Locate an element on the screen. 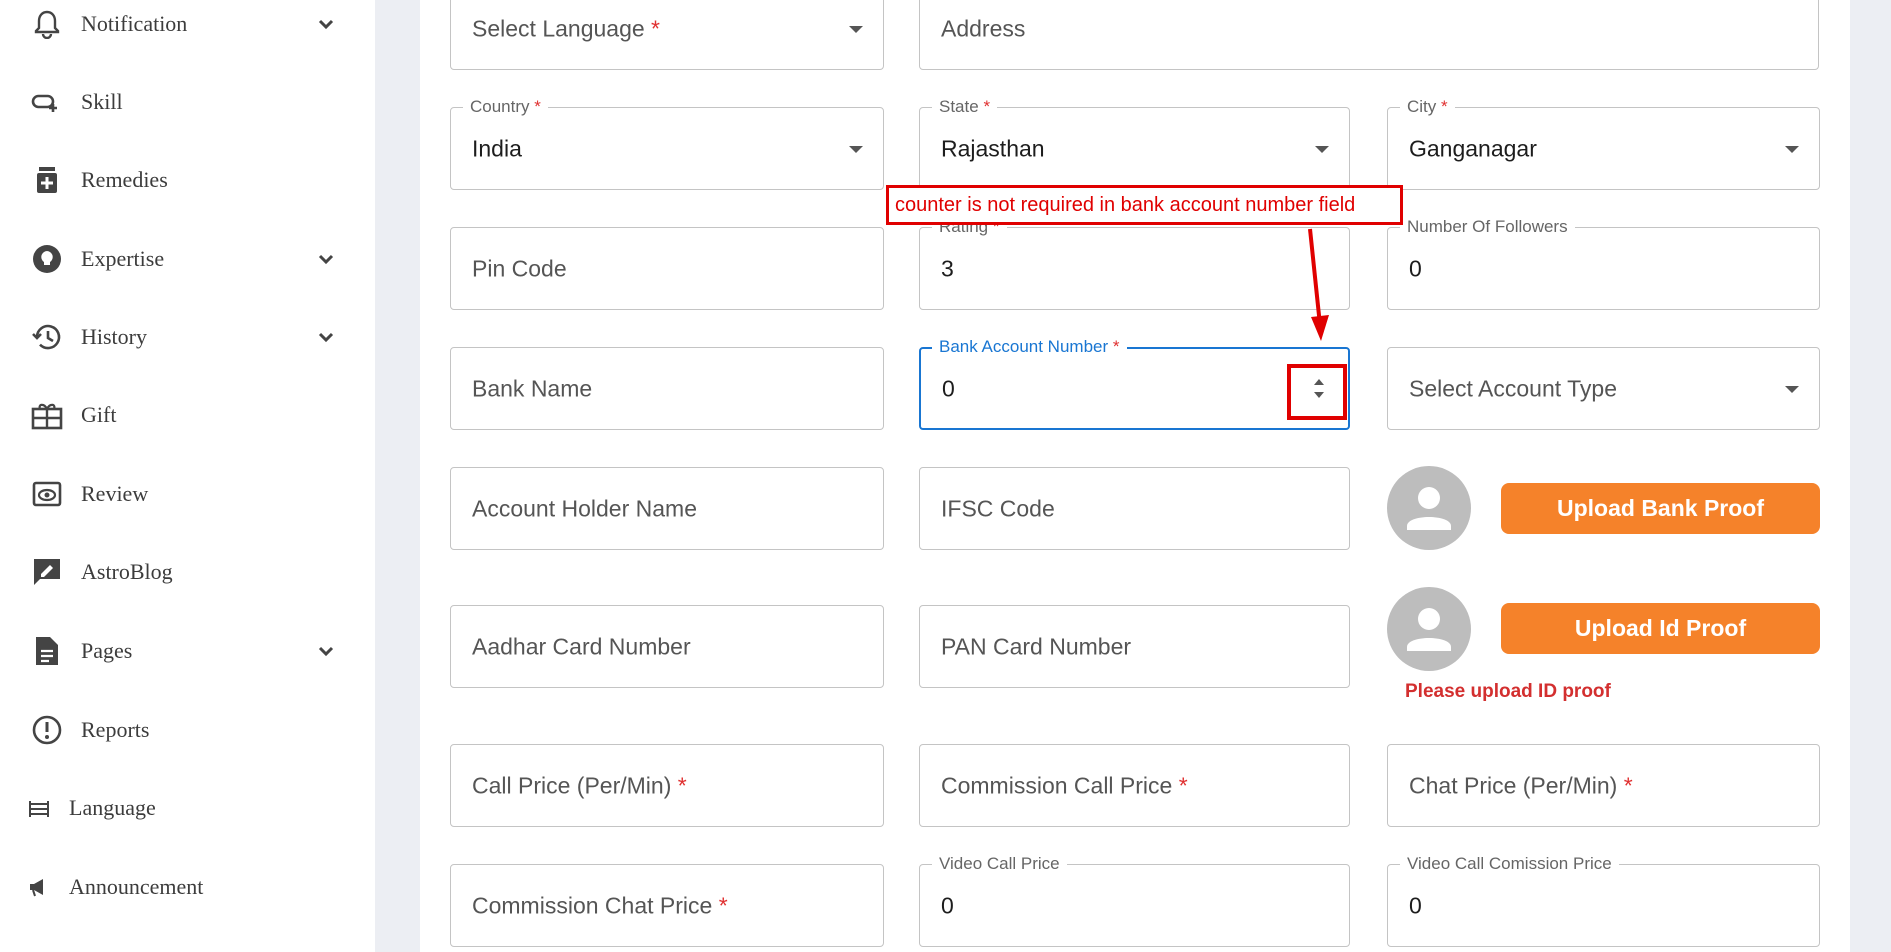  account-holder-input: Account Holder Name is located at coordinates (667, 508).